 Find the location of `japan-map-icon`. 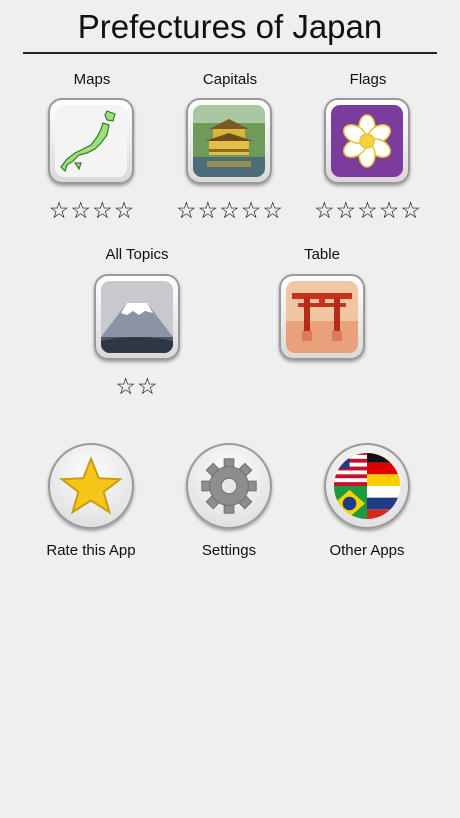

japan-map-icon is located at coordinates (91, 141).